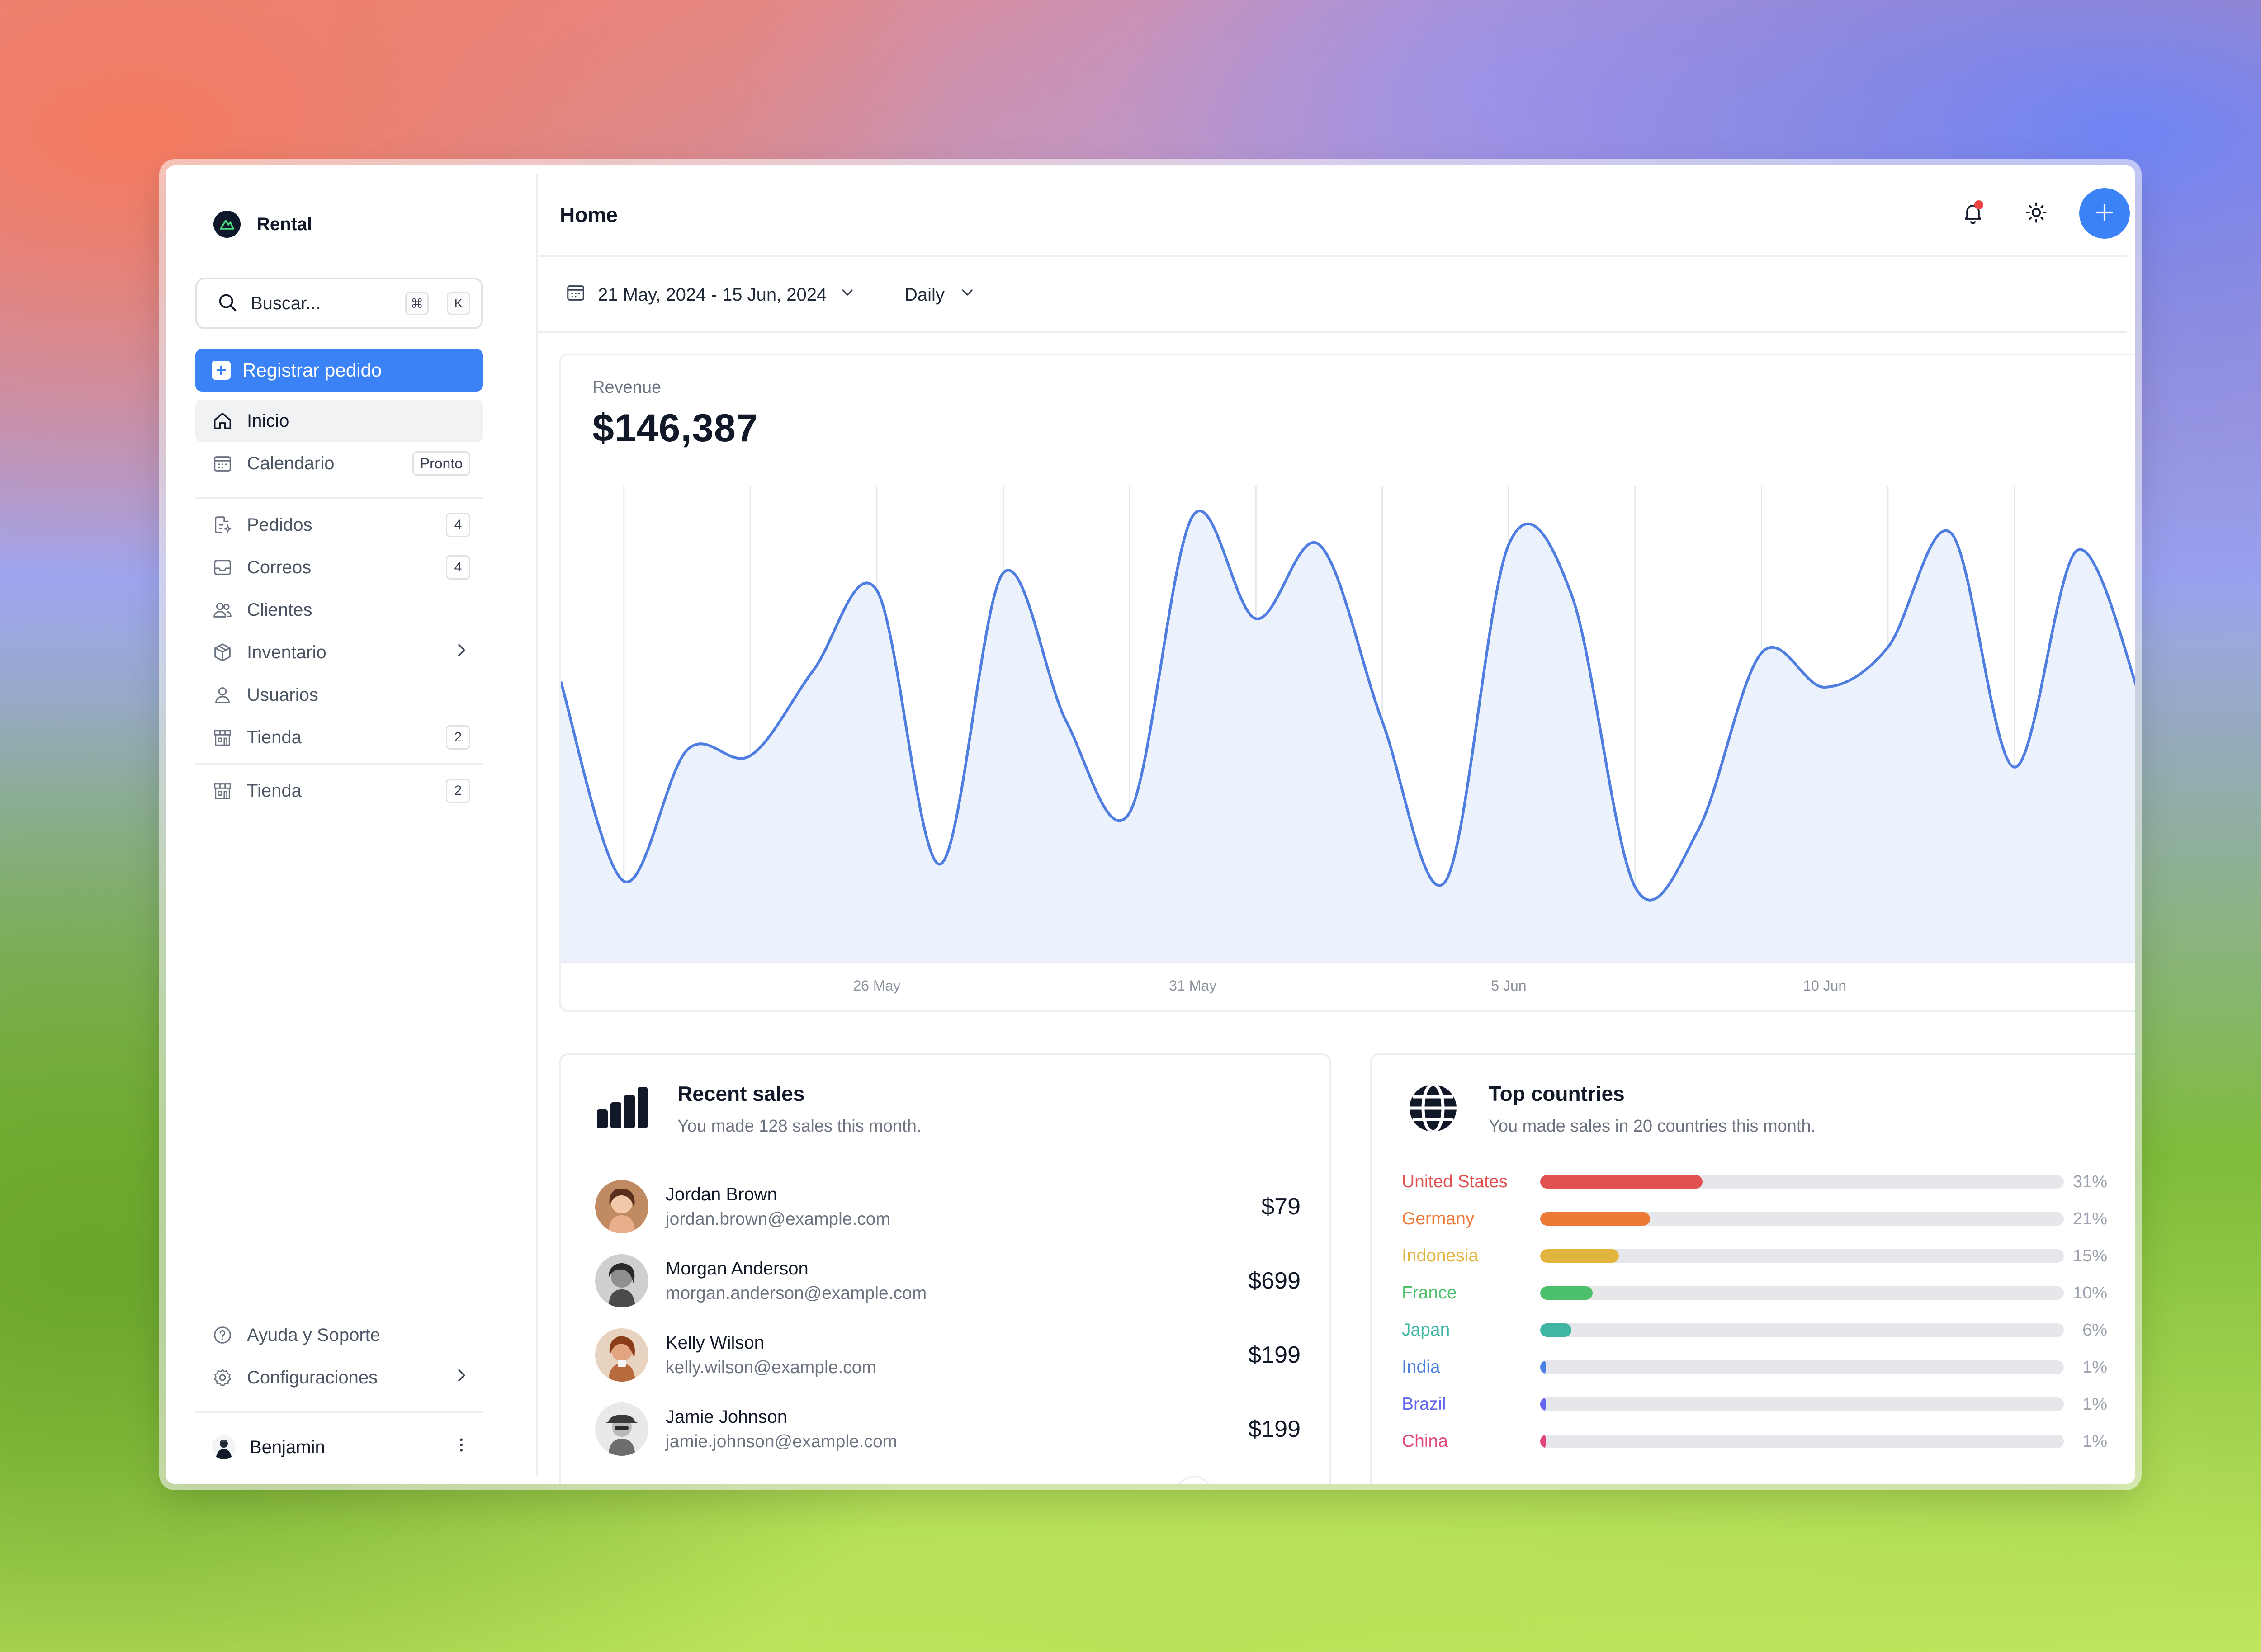 The height and width of the screenshot is (1652, 2261). I want to click on store-icon, so click(222, 737).